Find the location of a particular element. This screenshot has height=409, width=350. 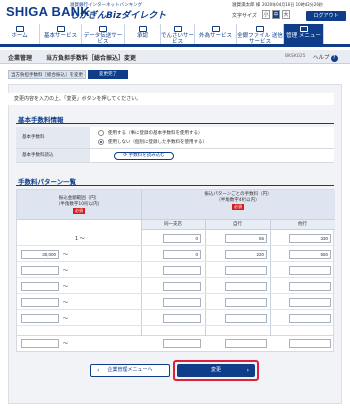

amount-from-input: 30,000 is located at coordinates (40, 254).